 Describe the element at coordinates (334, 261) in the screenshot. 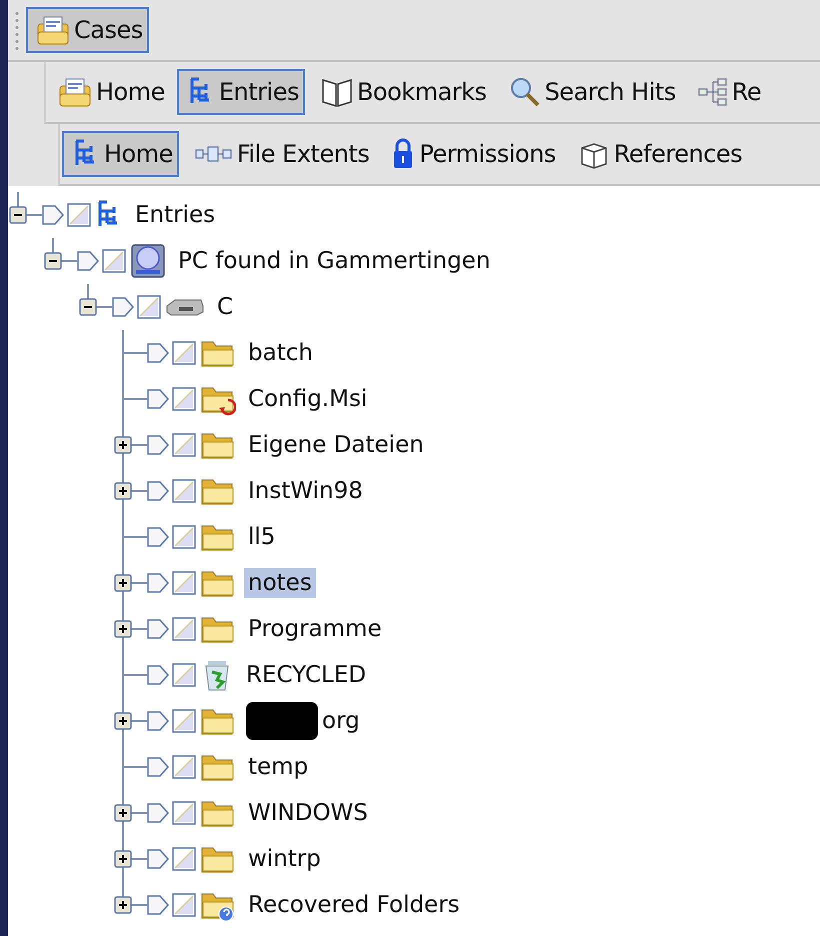

I see `tree-item: PC found in Gammertingen` at that location.